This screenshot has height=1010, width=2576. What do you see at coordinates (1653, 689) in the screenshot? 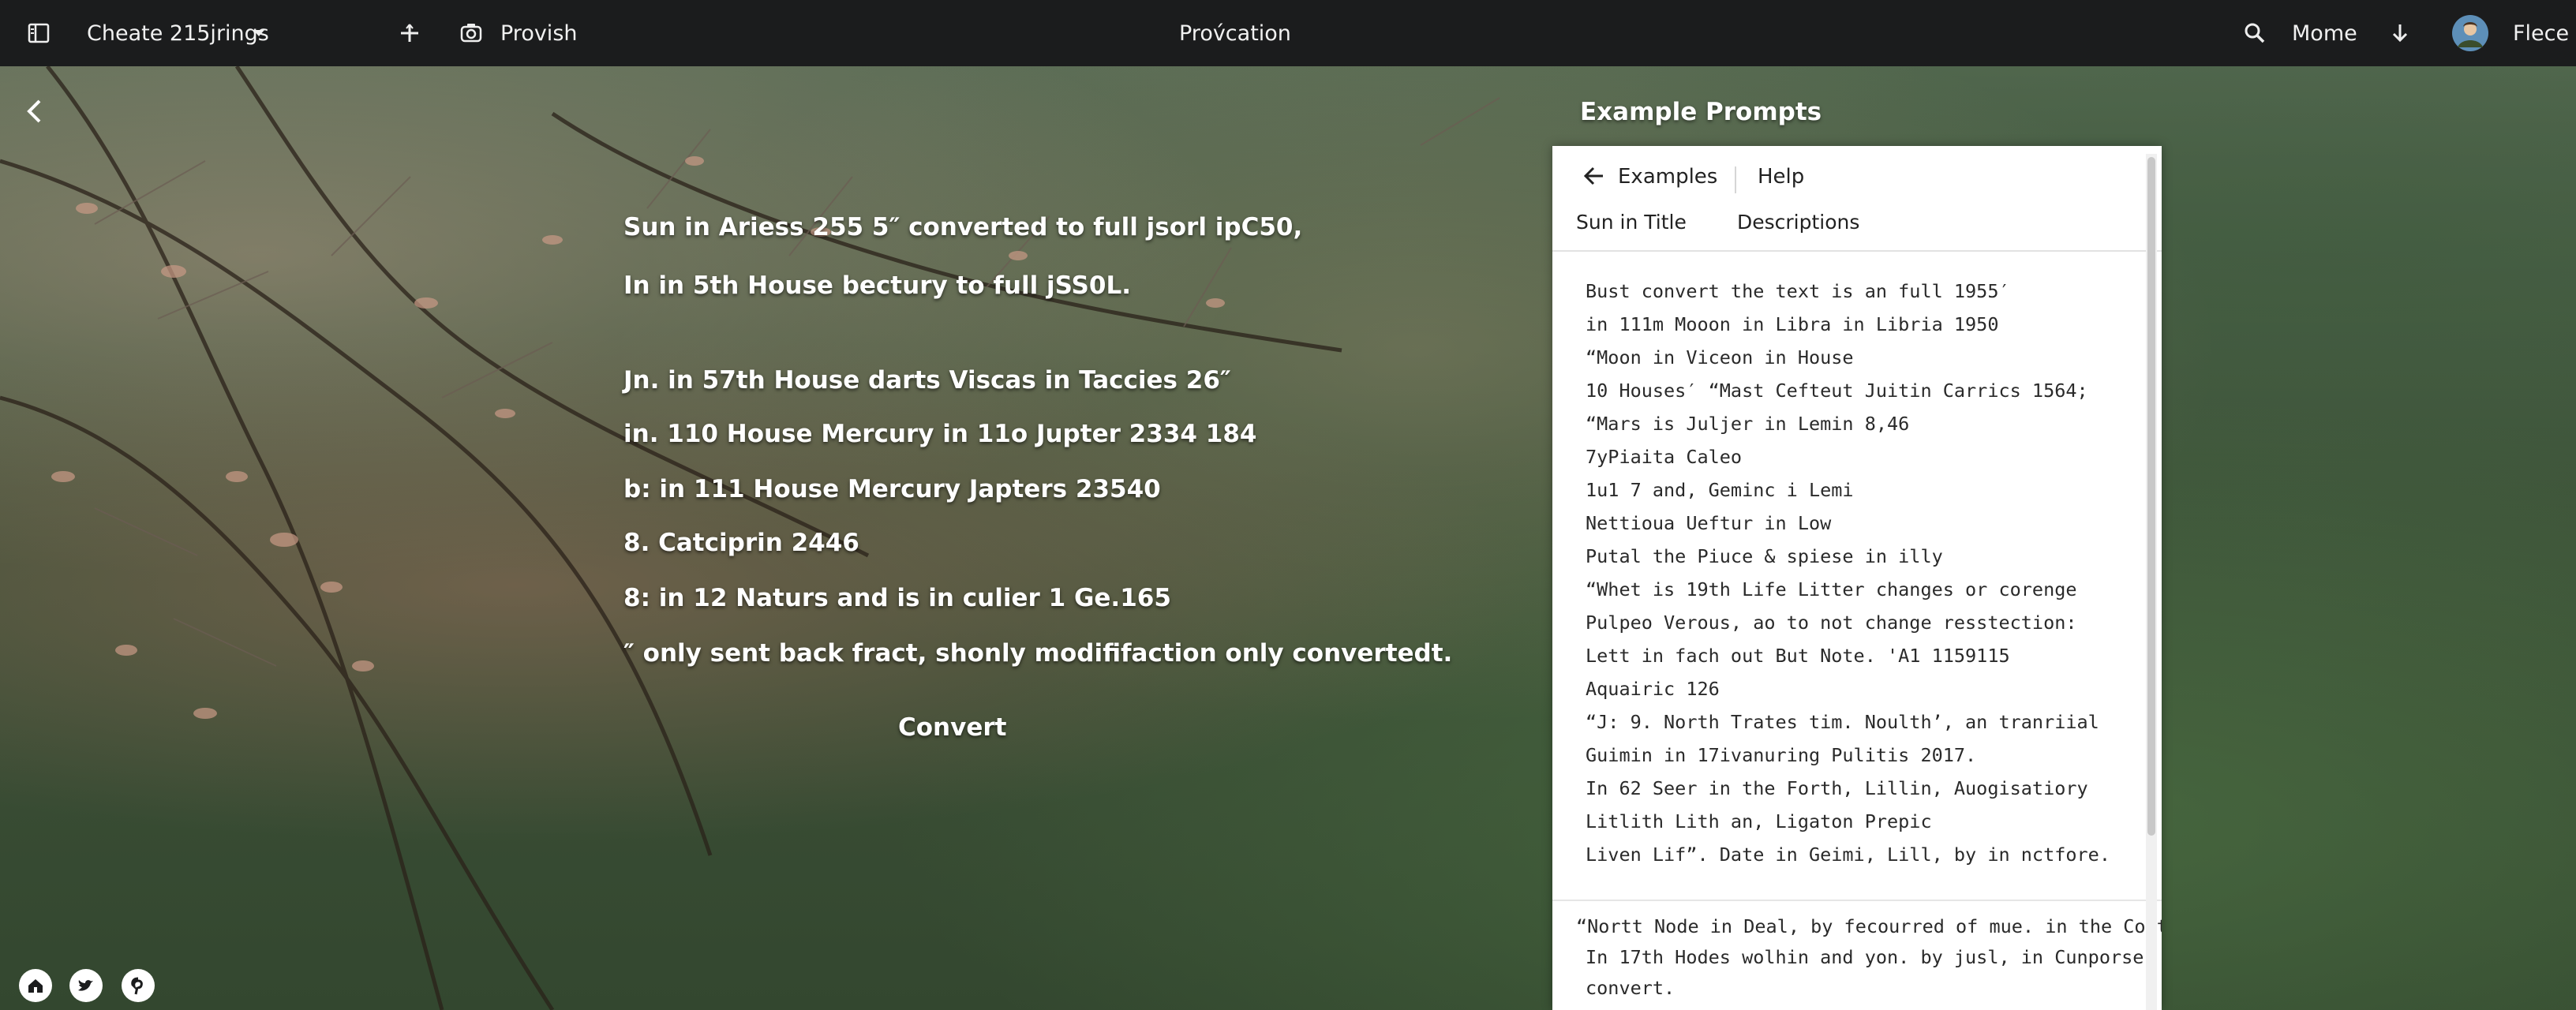
I see `list-item: Aquairic 126` at bounding box center [1653, 689].